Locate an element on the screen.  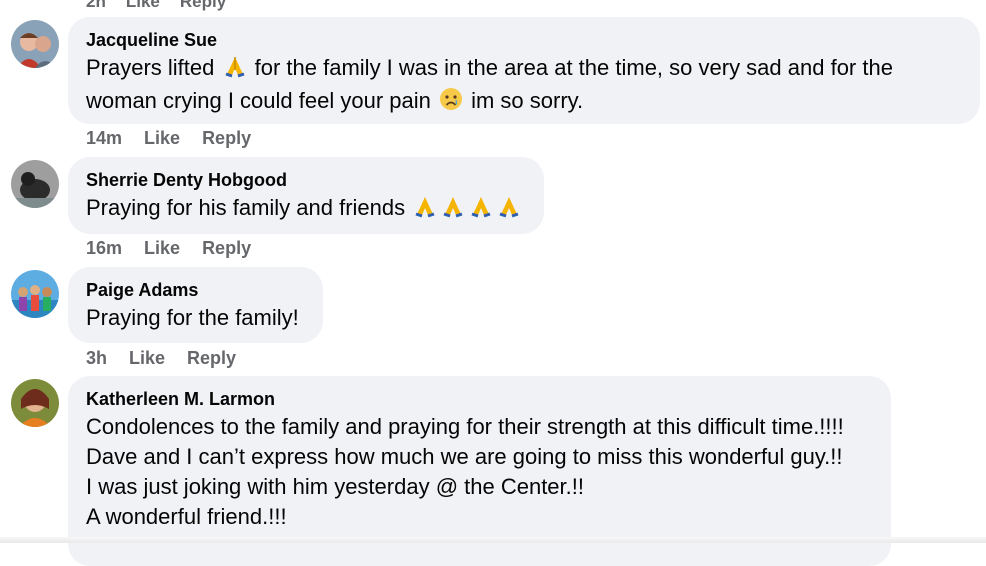
comment-author: Paige Adams is located at coordinates (195, 290).